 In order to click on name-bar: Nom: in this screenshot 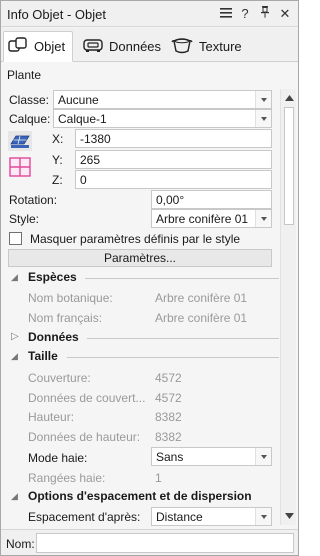, I will do `click(149, 542)`.